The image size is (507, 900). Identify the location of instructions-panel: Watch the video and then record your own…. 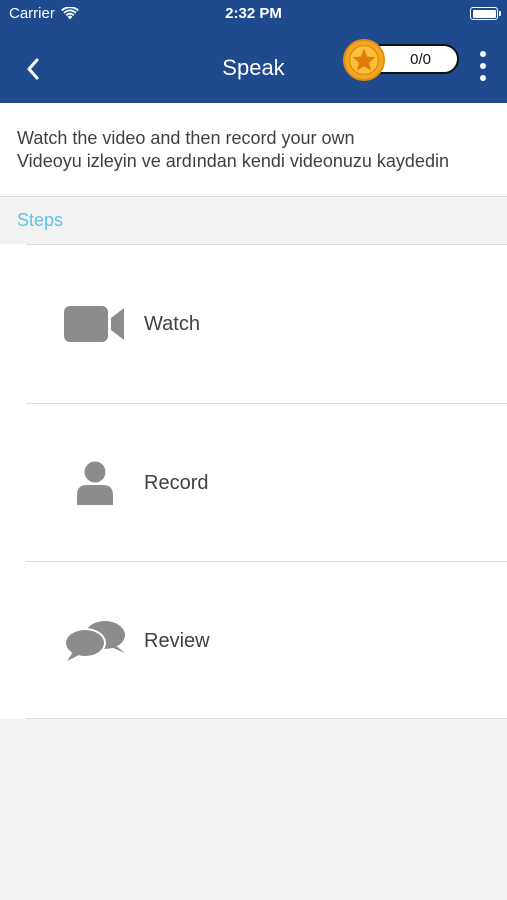
(253, 150).